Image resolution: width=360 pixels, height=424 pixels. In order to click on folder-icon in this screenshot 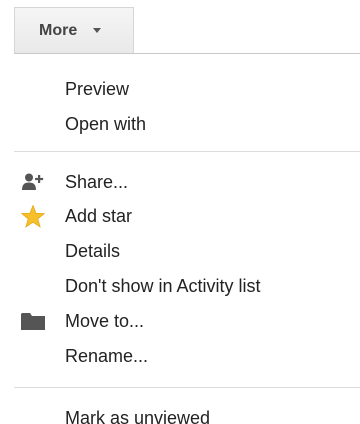, I will do `click(33, 321)`.